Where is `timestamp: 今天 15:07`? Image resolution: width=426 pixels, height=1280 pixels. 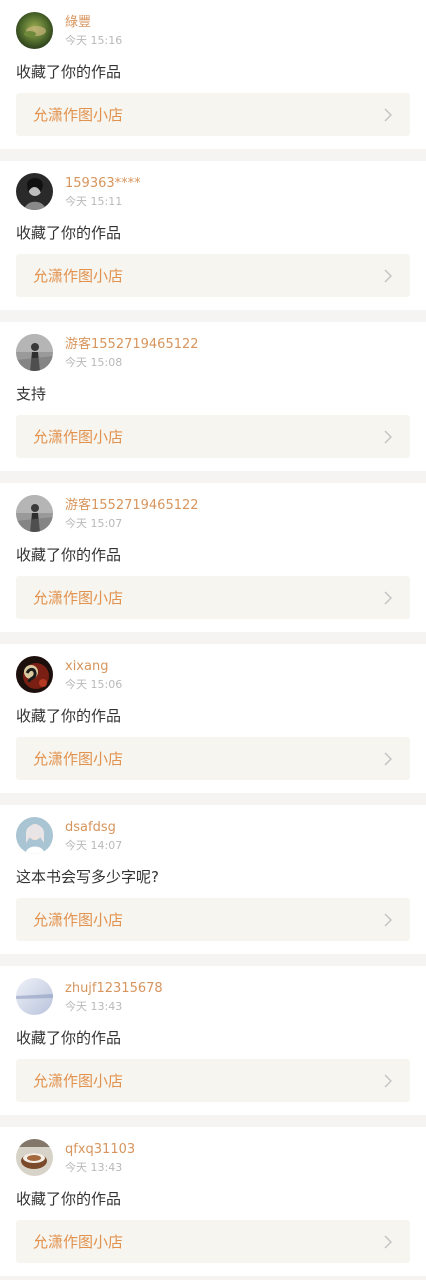 timestamp: 今天 15:07 is located at coordinates (94, 523).